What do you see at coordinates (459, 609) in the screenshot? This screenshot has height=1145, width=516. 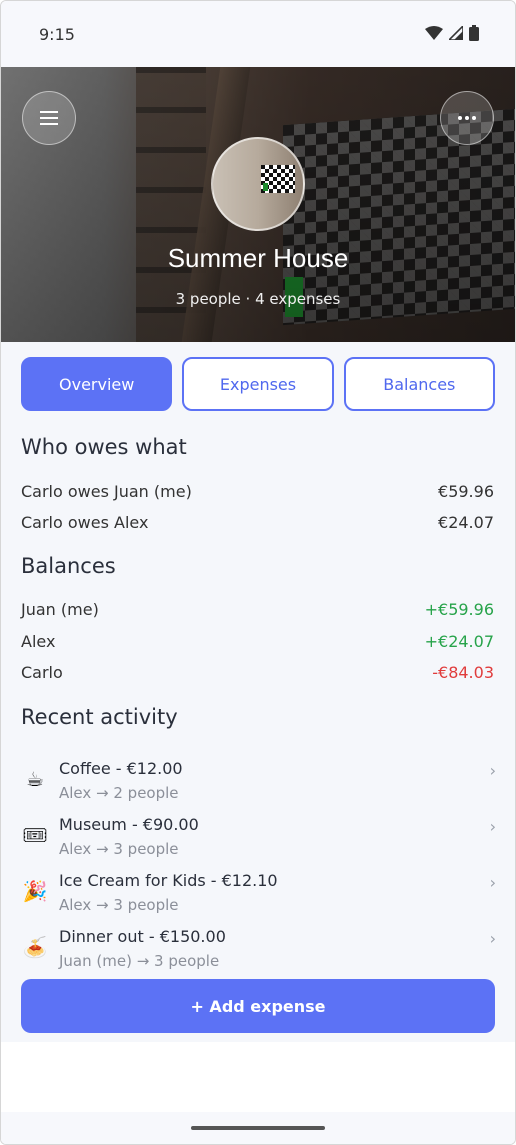 I see `balance-amount: +€59.96` at bounding box center [459, 609].